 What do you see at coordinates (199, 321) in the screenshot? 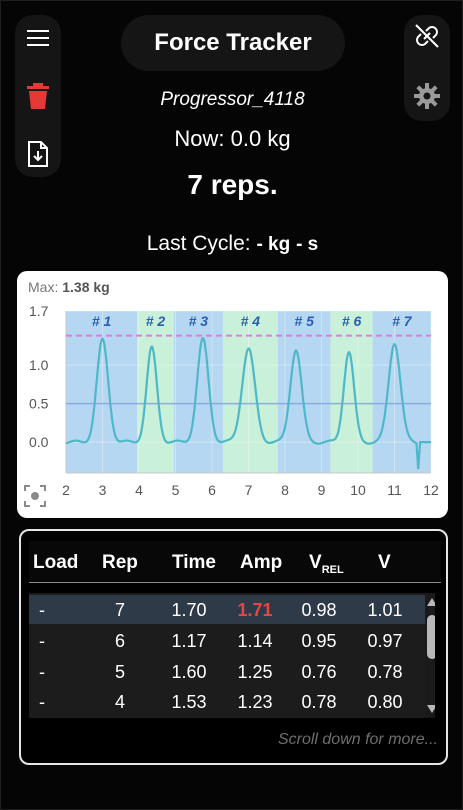
I see `rep-label-3: # 3` at bounding box center [199, 321].